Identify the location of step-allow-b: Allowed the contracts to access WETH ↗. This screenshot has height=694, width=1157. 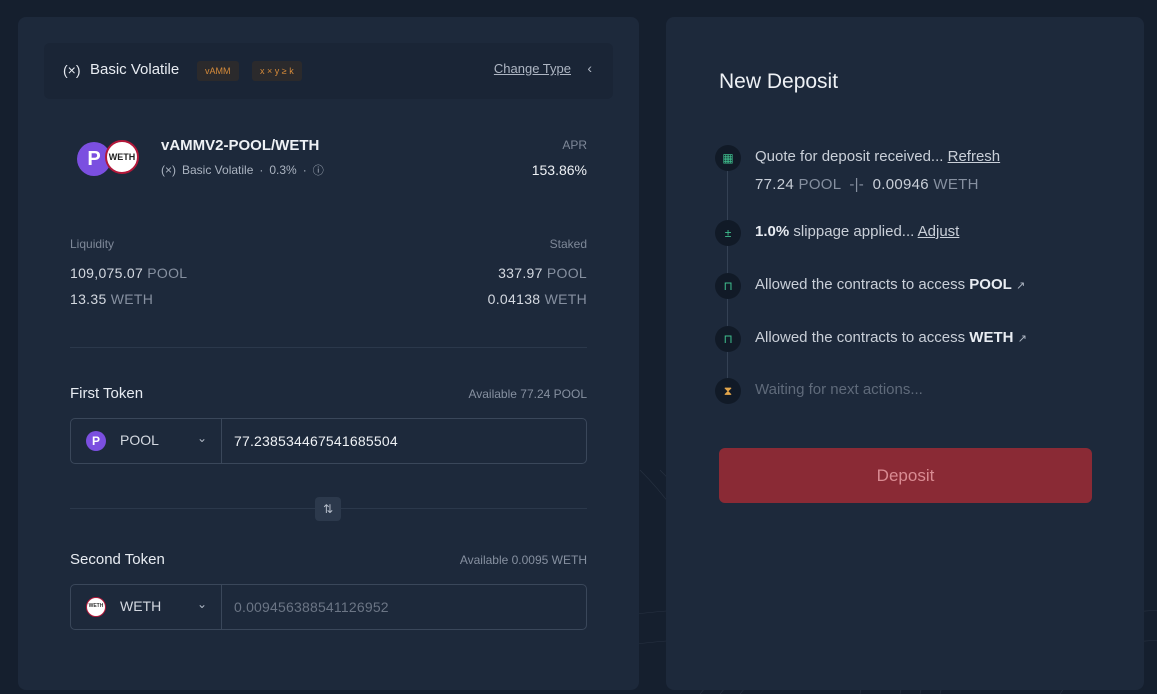
(891, 337).